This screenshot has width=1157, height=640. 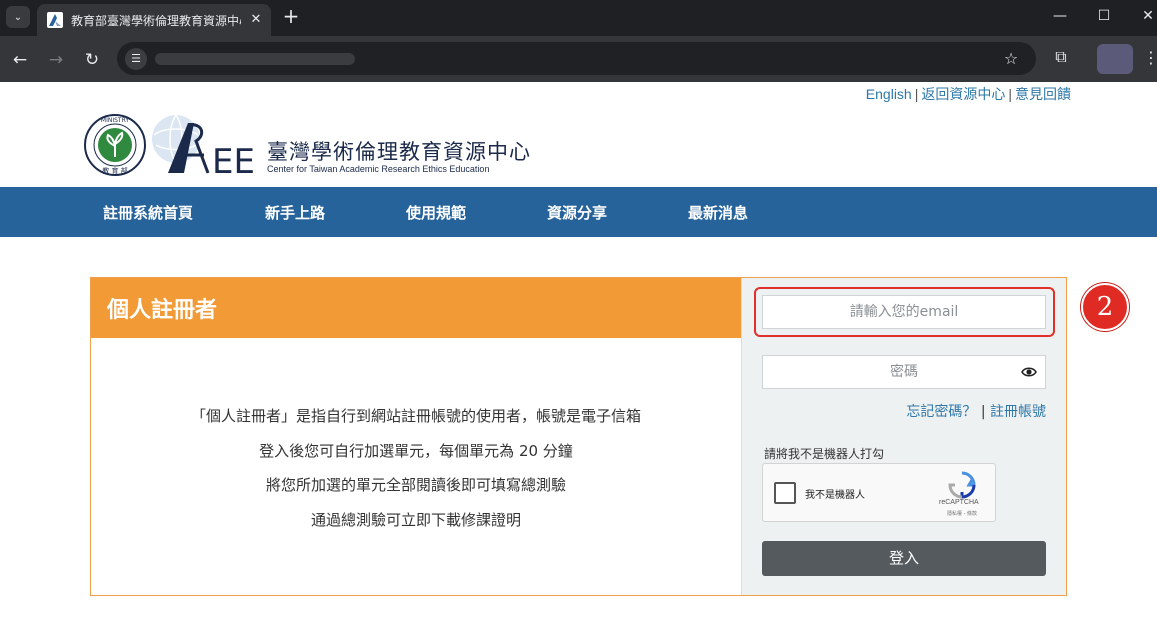 I want to click on description-line: 通過總測驗可立即下載修課證明, so click(x=415, y=520).